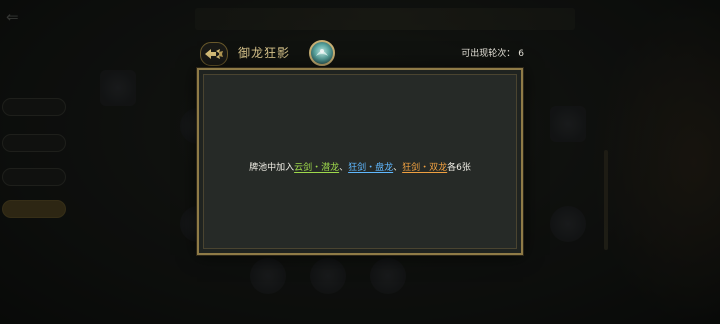  Describe the element at coordinates (322, 53) in the screenshot. I see `jade-dragon-emblem-icon` at that location.